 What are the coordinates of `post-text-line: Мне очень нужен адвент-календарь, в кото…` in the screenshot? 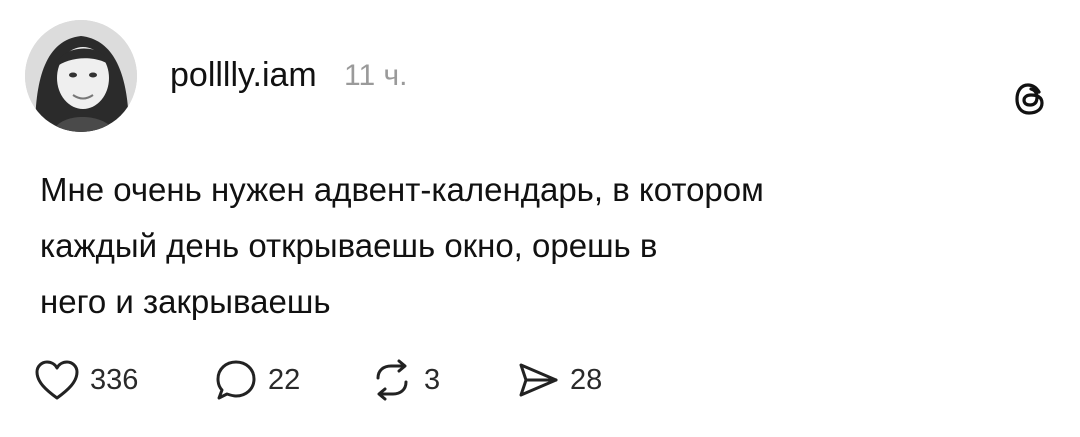 It's located at (402, 189).